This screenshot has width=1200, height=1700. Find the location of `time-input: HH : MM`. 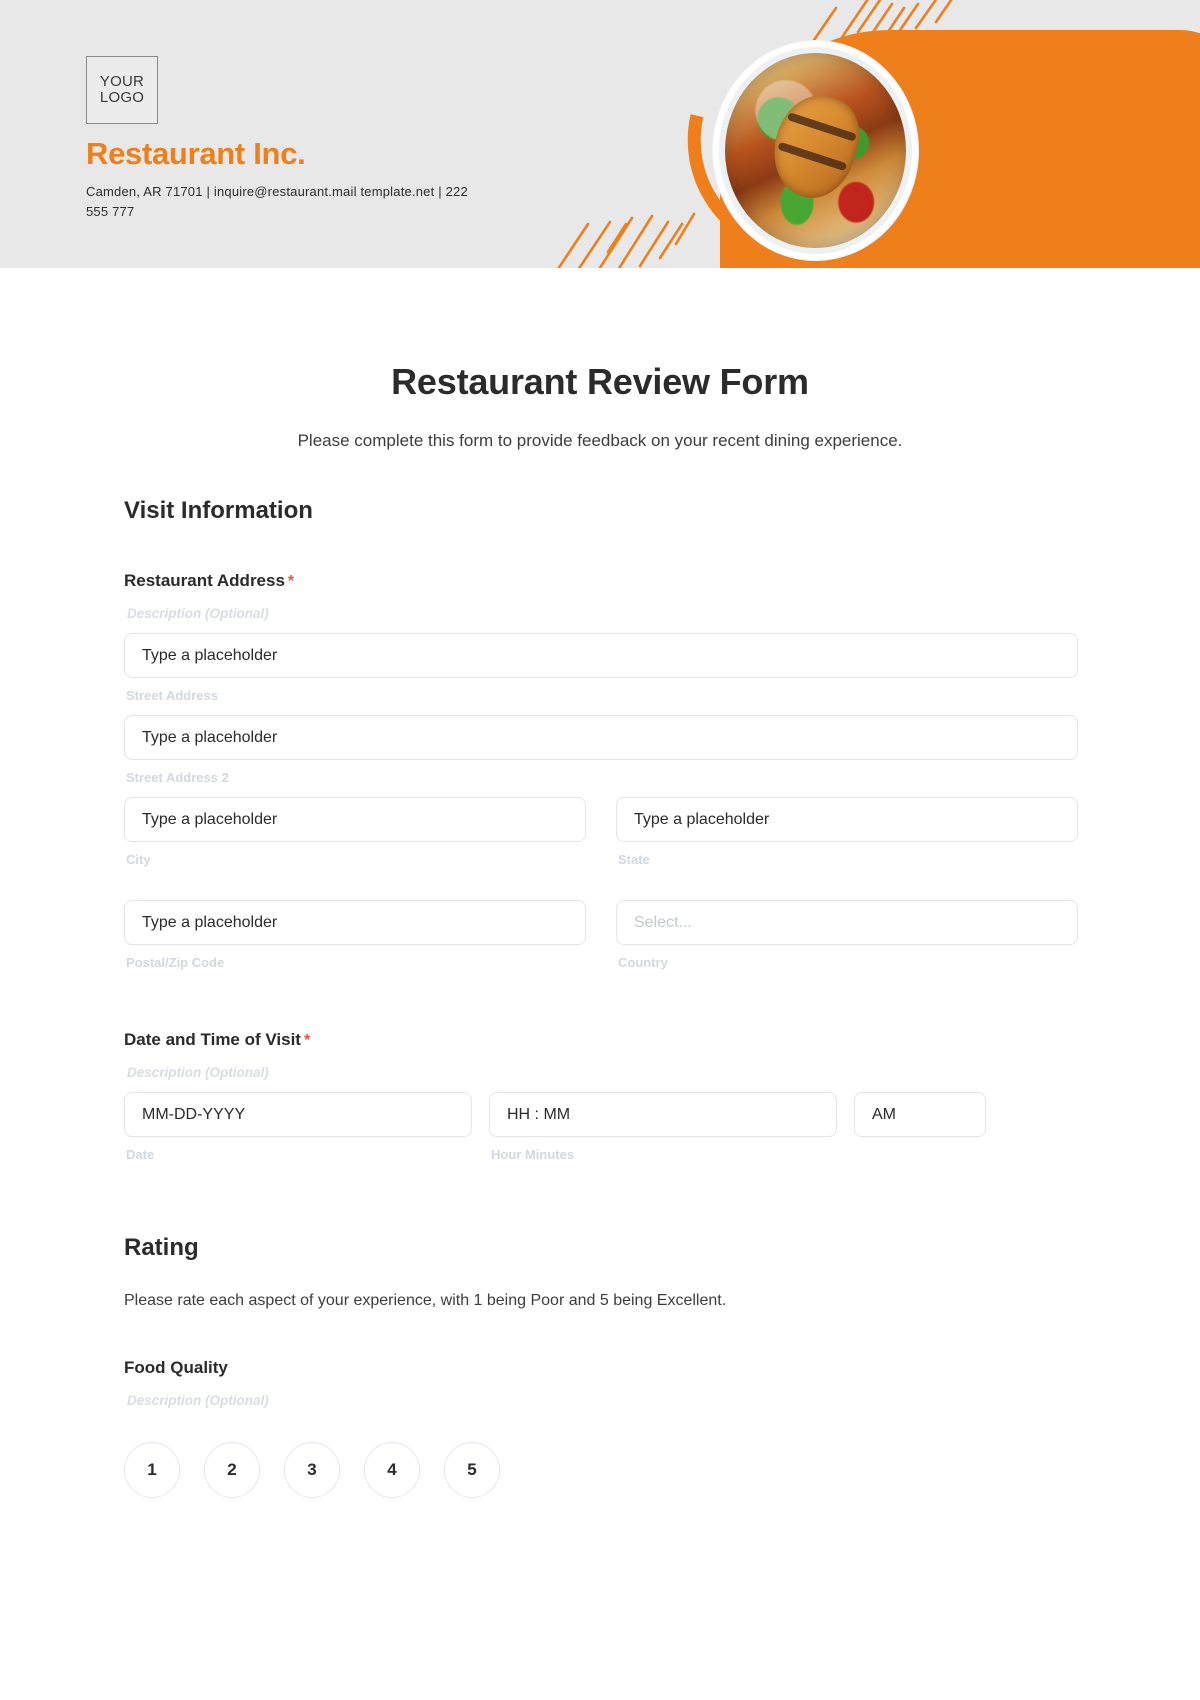

time-input: HH : MM is located at coordinates (663, 1114).